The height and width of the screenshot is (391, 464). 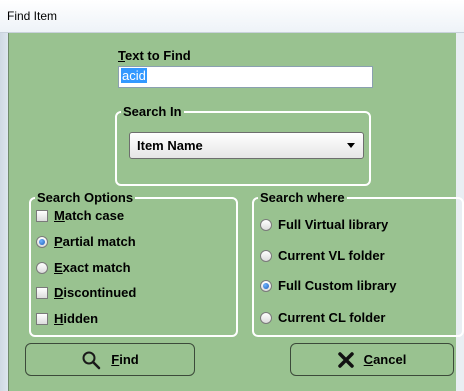 What do you see at coordinates (96, 267) in the screenshot?
I see `exact-match-rest: xact match` at bounding box center [96, 267].